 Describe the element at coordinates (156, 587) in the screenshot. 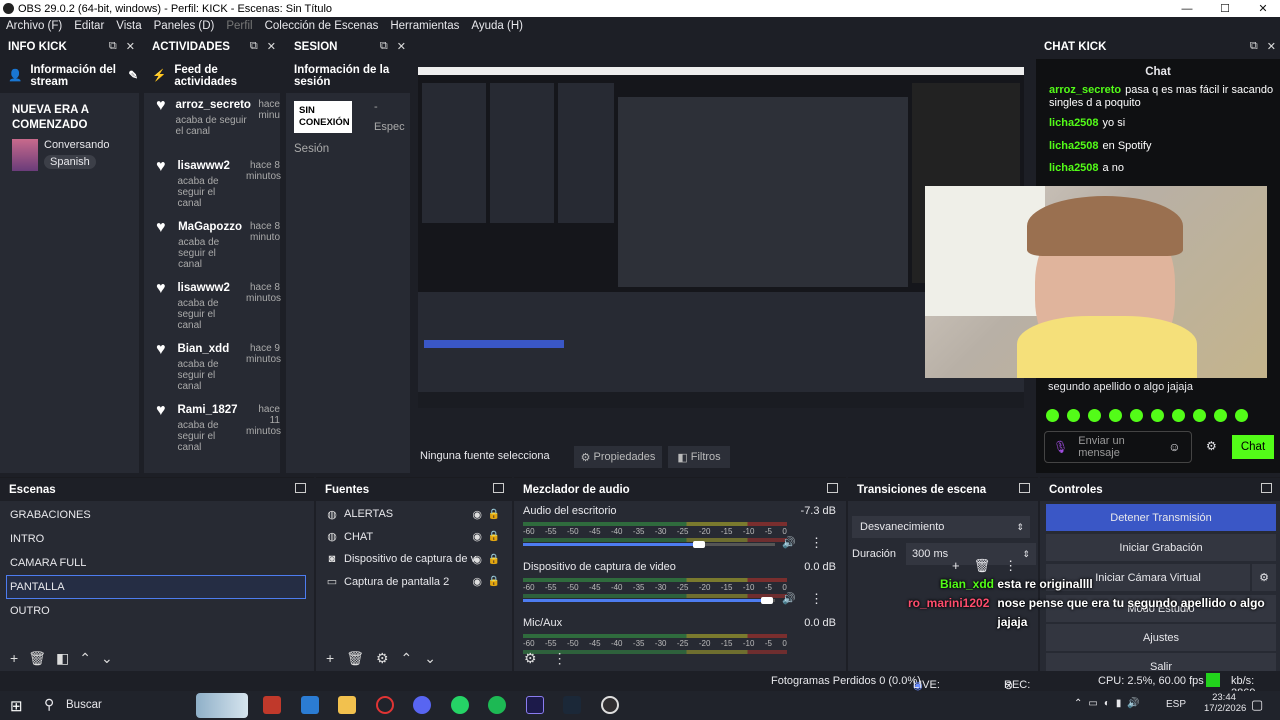

I see `scene-item-selected: PANTALLA` at that location.